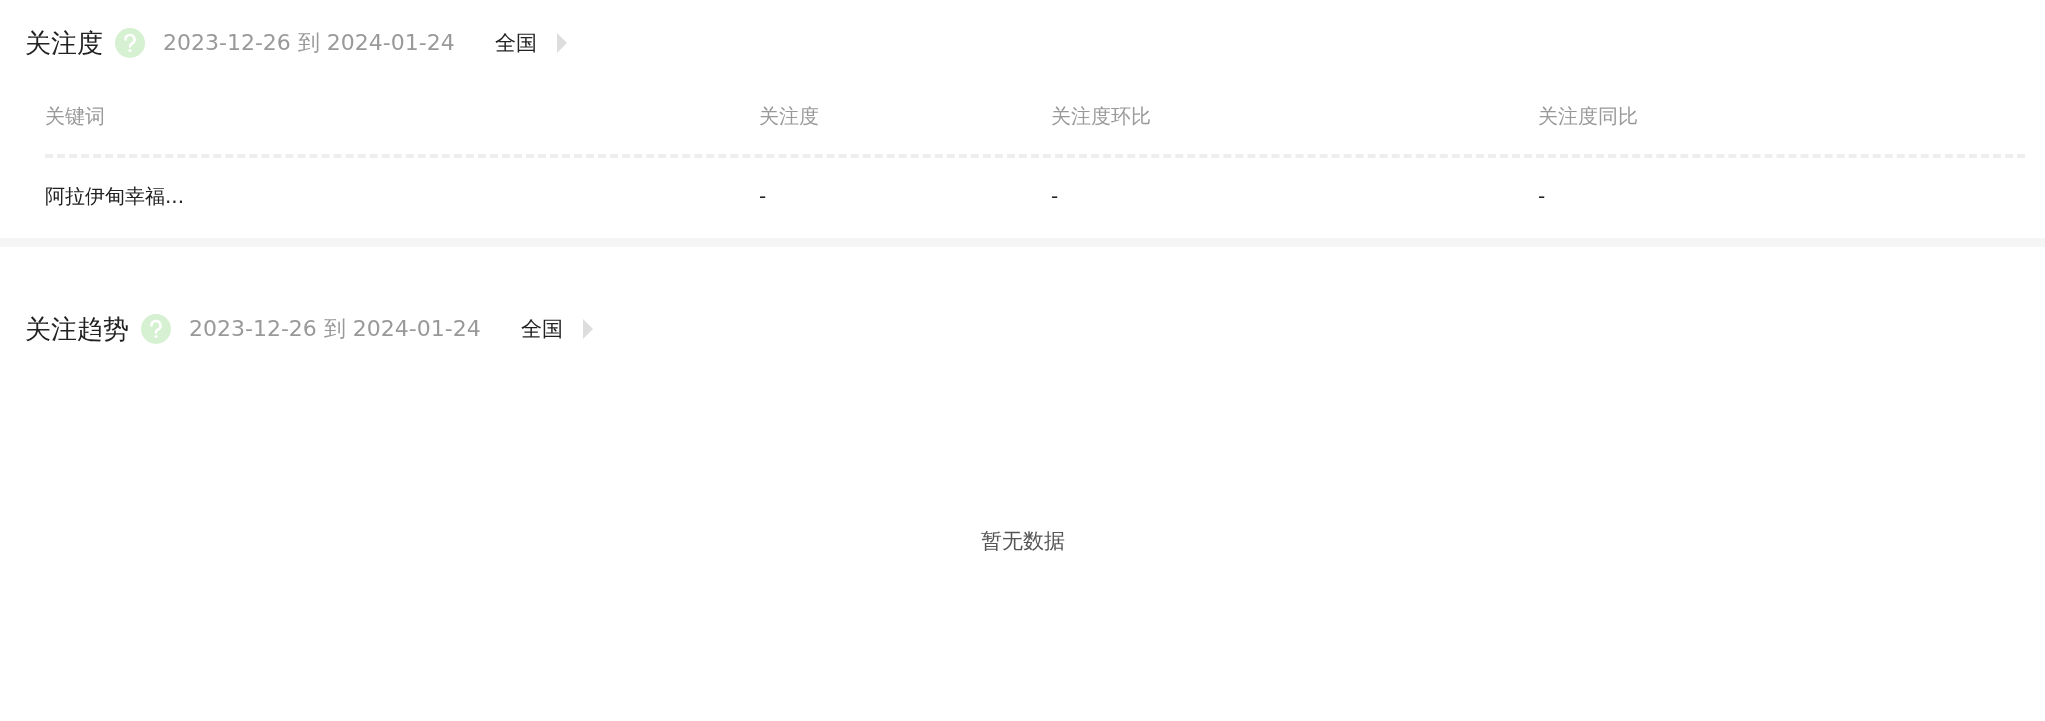 This screenshot has height=721, width=2045. Describe the element at coordinates (77, 329) in the screenshot. I see `section-title: 关注趋势` at that location.